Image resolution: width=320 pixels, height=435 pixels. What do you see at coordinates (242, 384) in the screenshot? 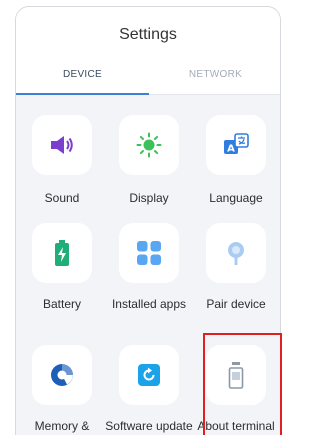
I see `highlight-box` at bounding box center [242, 384].